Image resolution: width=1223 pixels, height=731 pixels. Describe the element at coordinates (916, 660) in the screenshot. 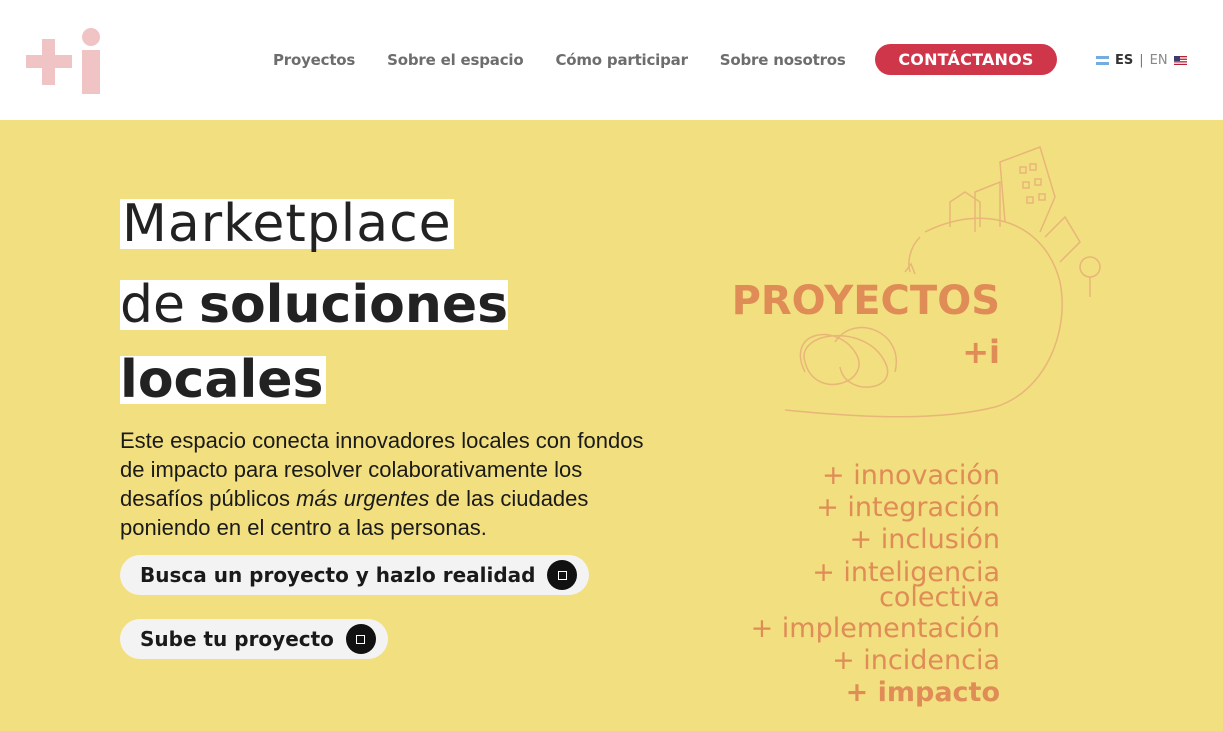

I see `value-item: + incidencia` at that location.